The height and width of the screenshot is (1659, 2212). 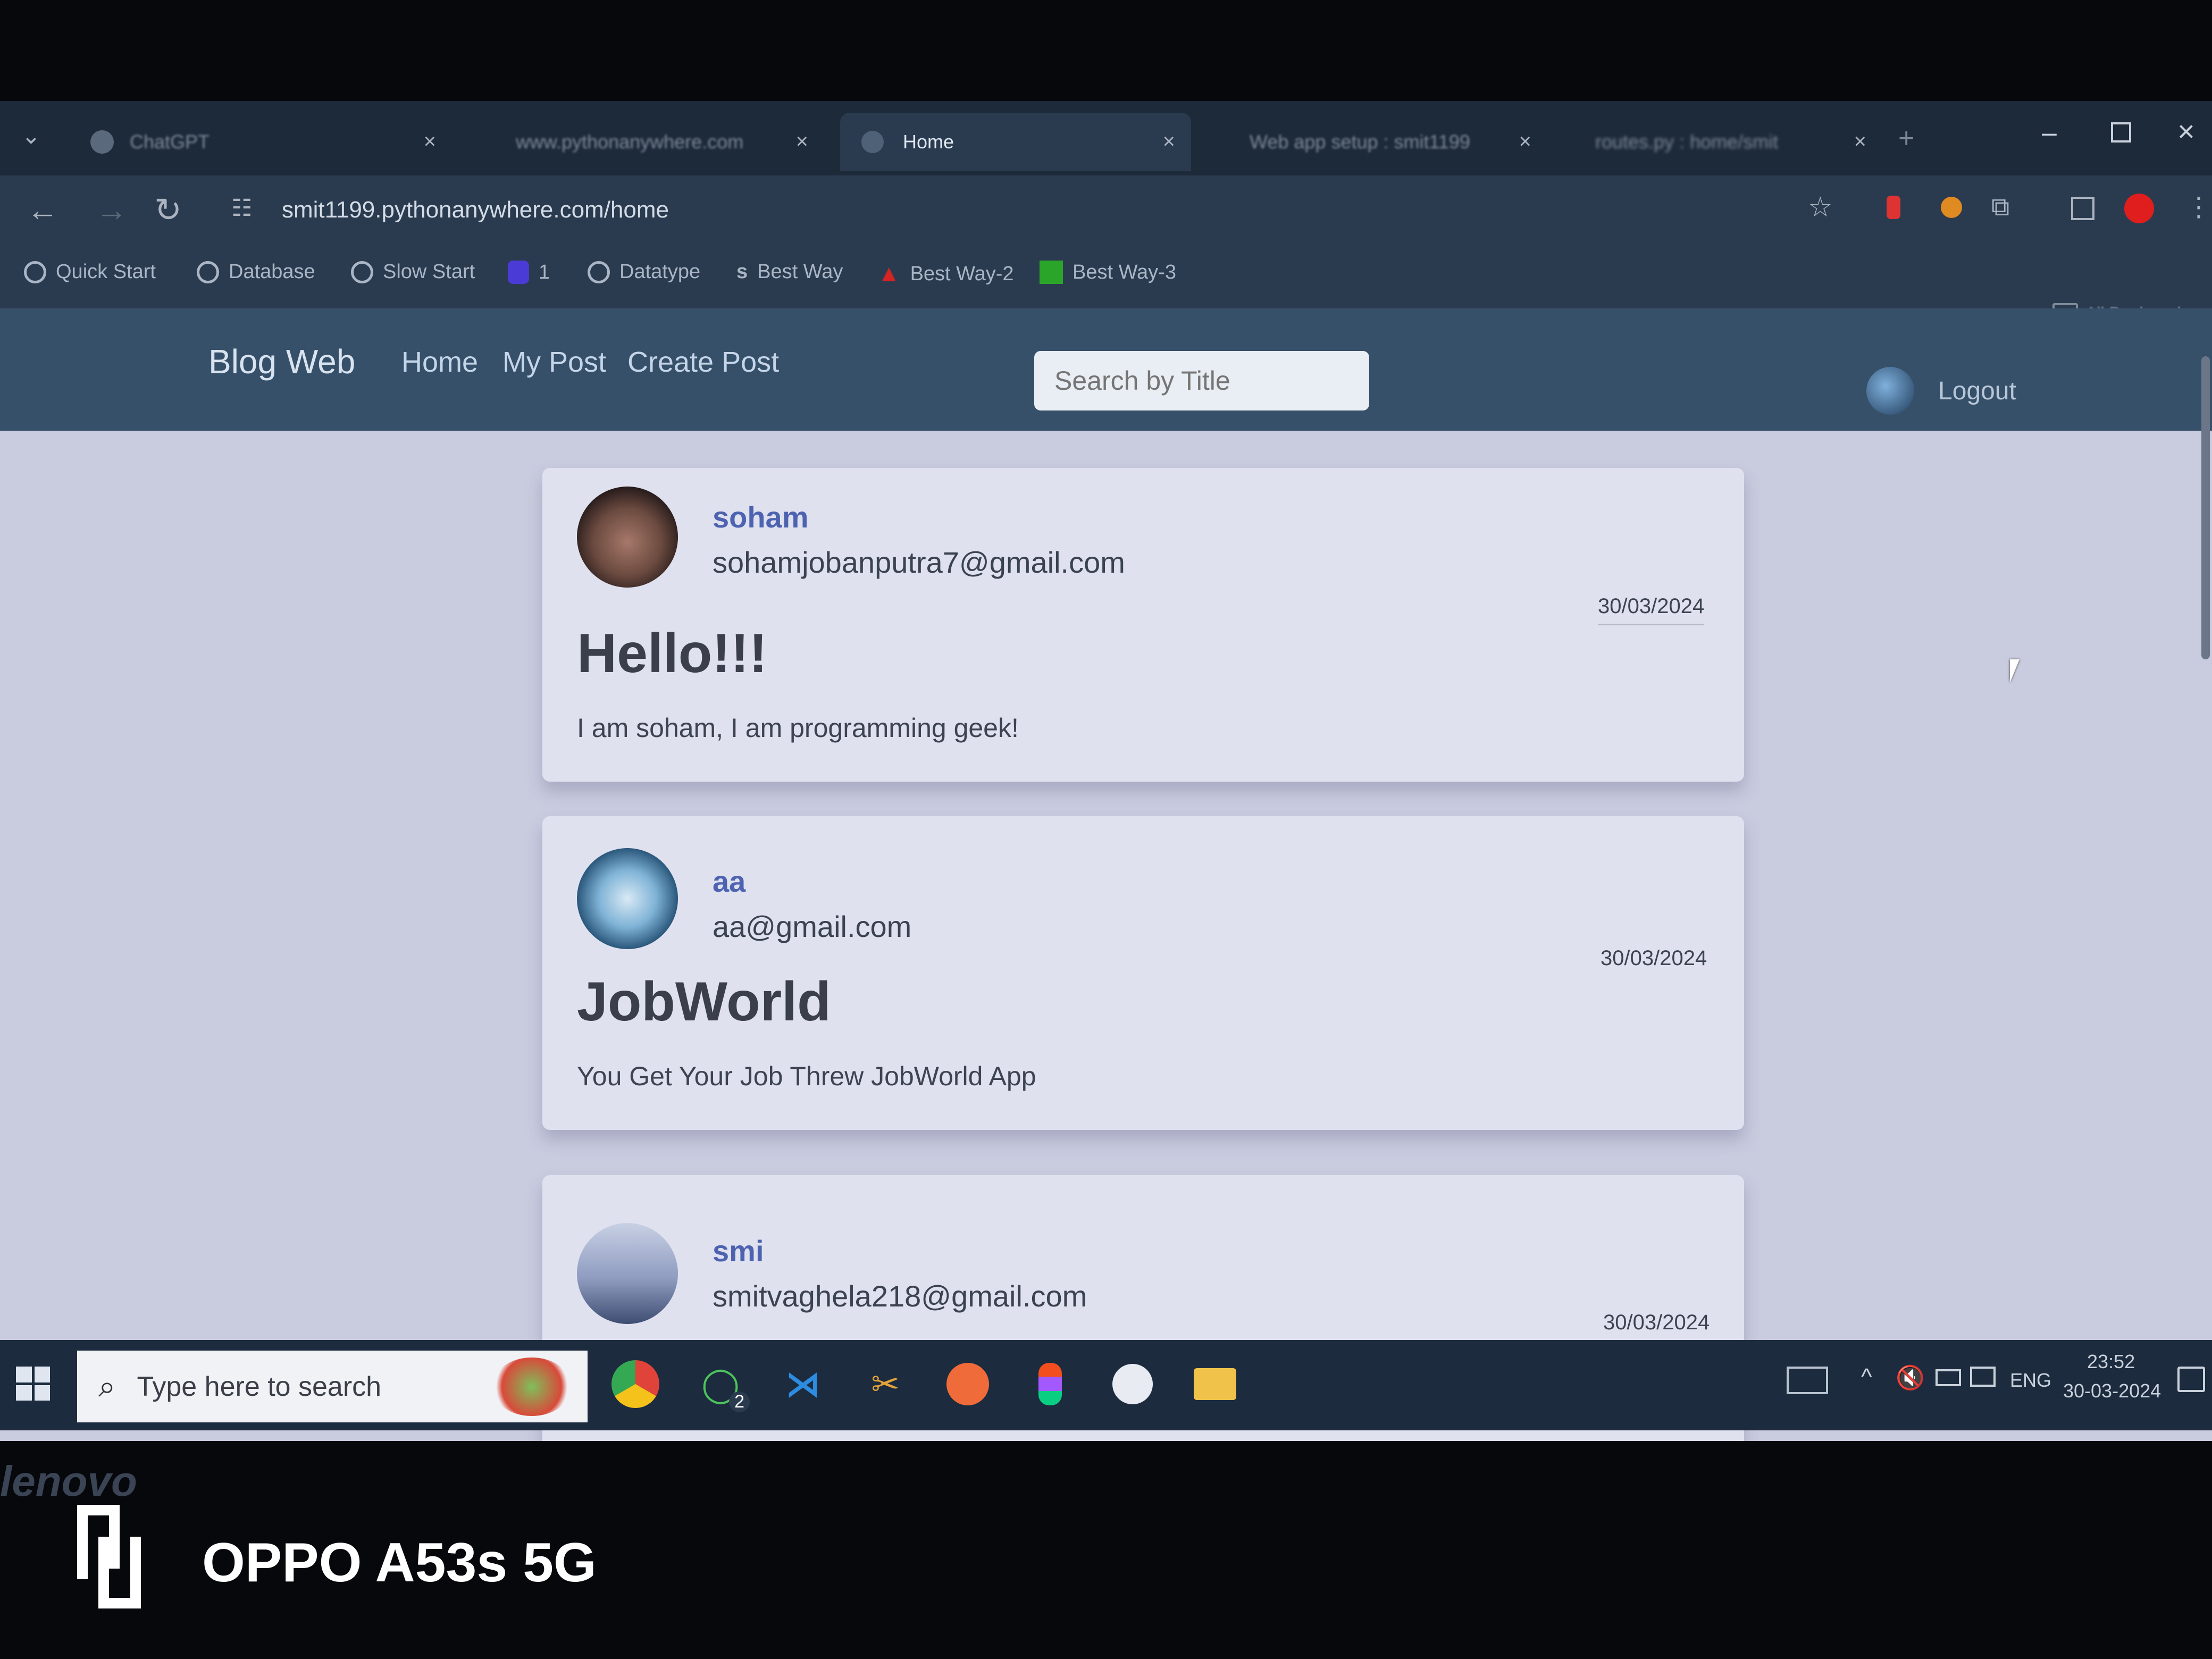 What do you see at coordinates (968, 1384) in the screenshot?
I see `postman-icon` at bounding box center [968, 1384].